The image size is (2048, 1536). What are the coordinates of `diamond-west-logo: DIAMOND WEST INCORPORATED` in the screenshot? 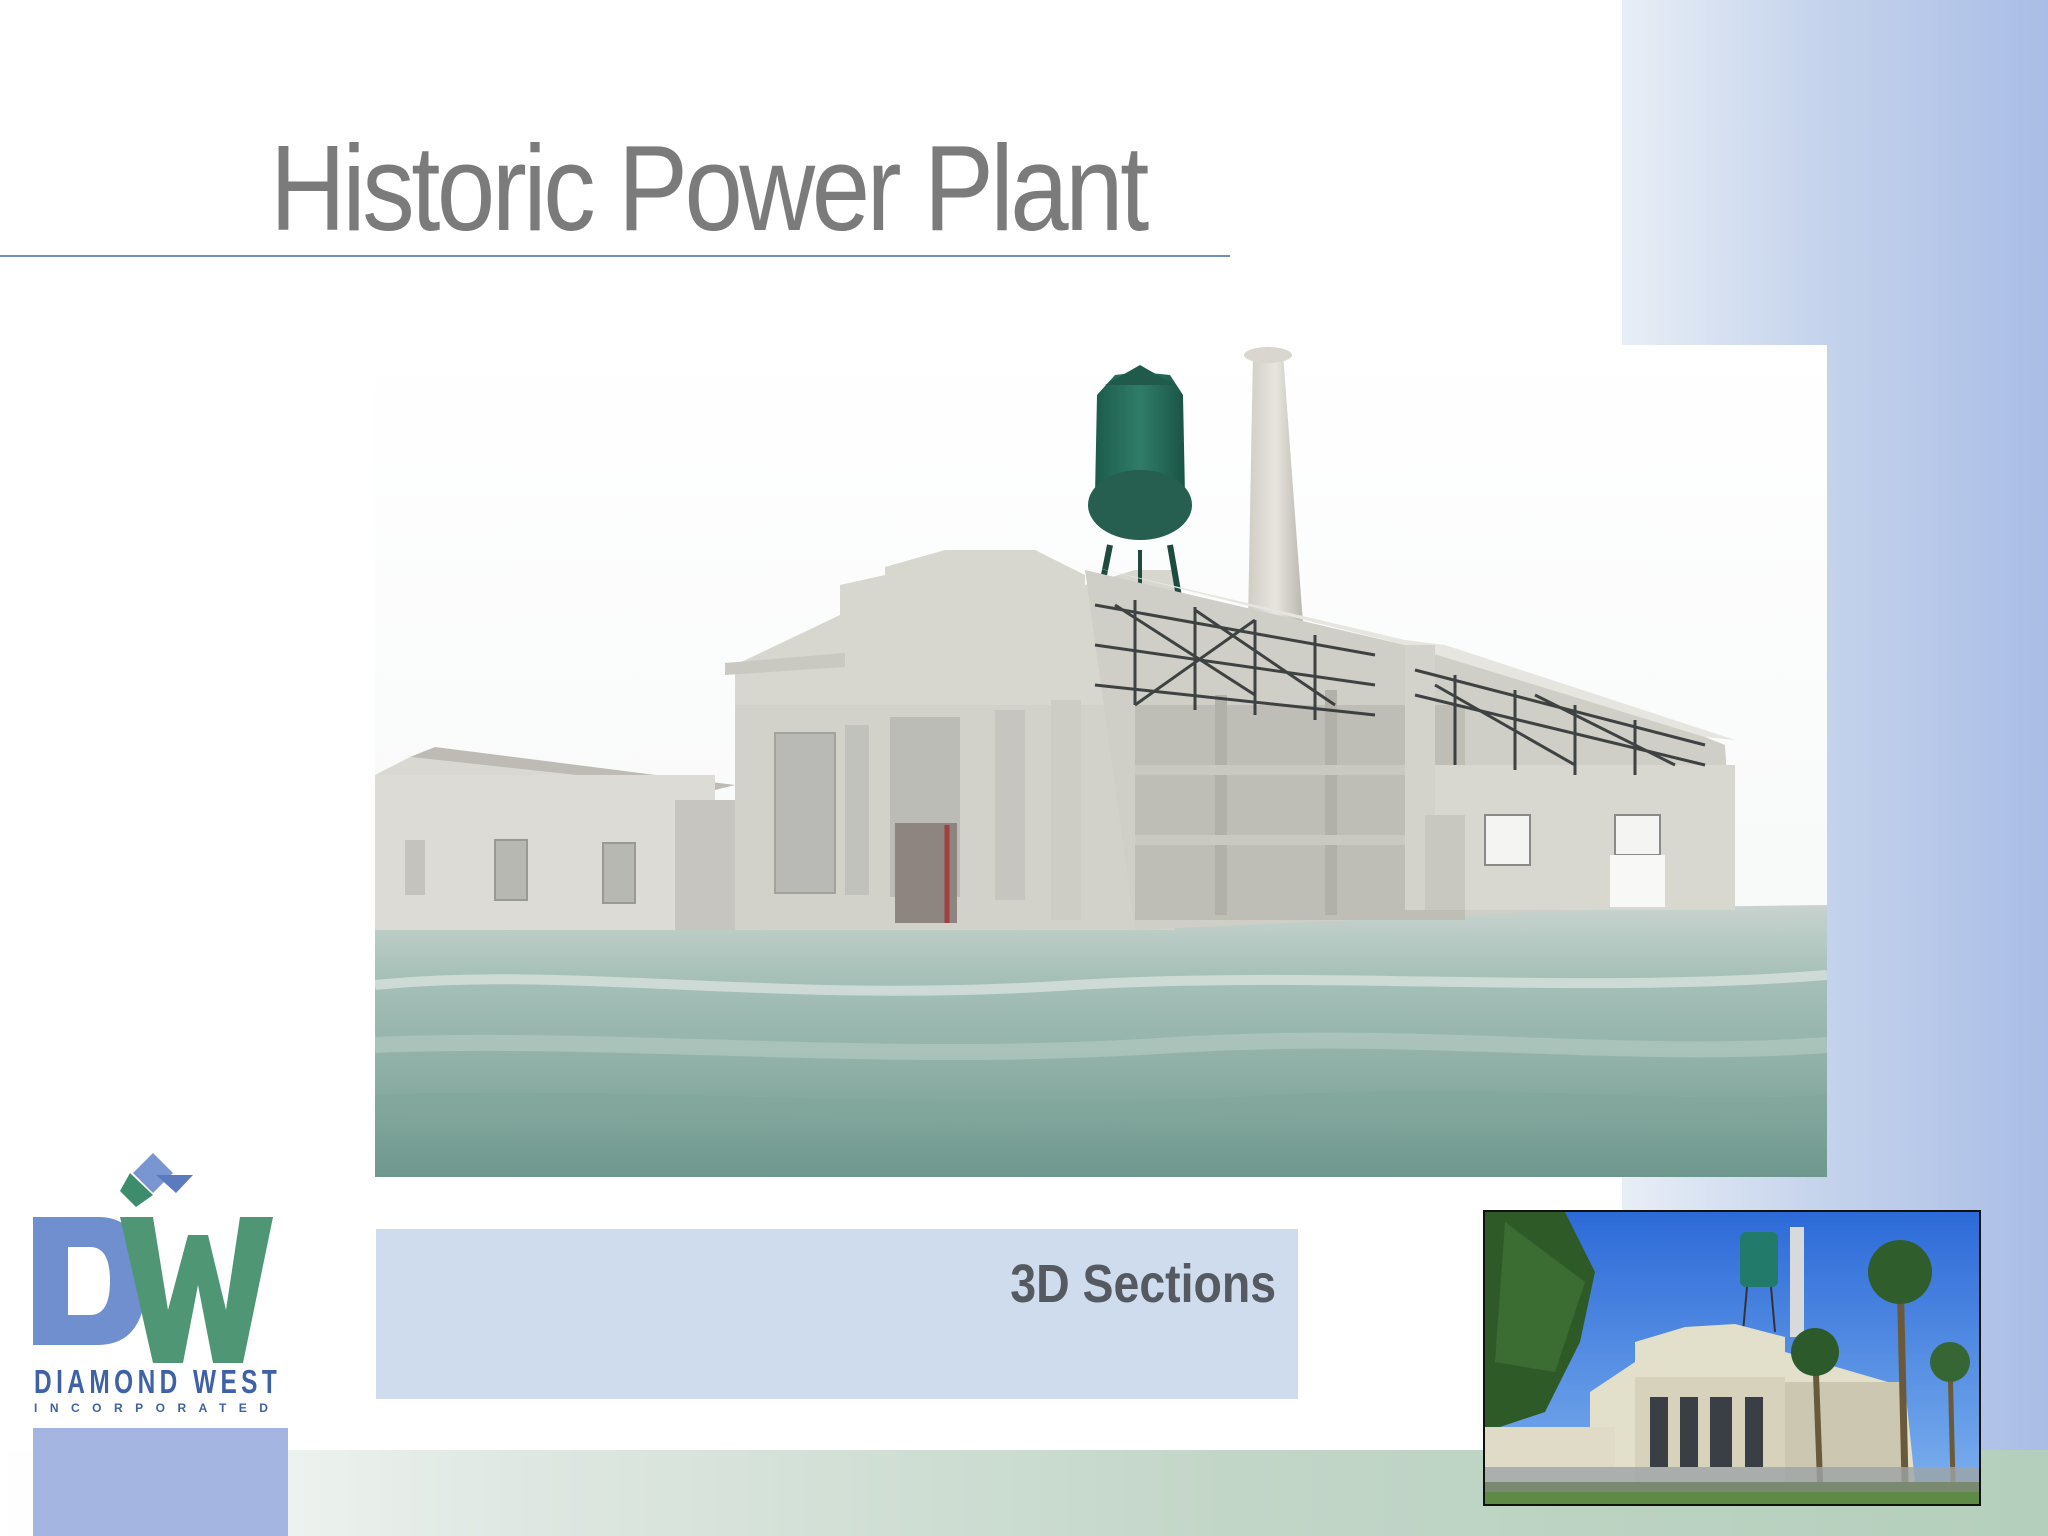 It's located at (159, 1282).